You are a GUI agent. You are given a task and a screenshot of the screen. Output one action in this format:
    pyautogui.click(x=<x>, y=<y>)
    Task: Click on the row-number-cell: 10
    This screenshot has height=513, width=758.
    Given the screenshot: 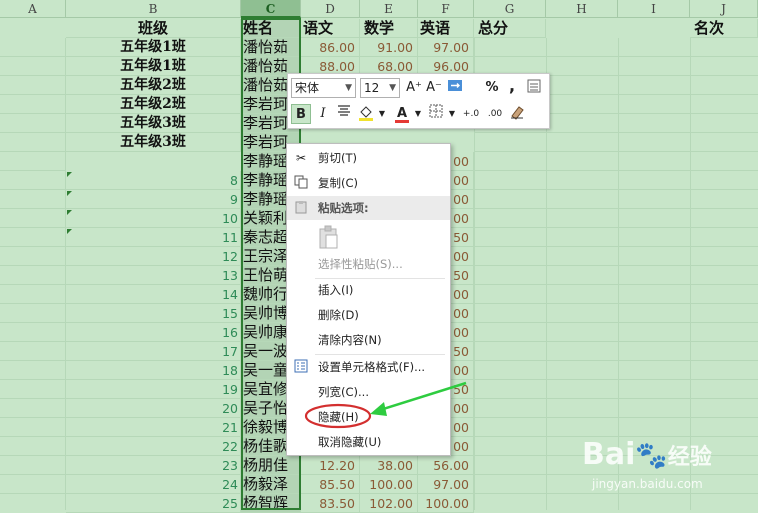 What is the action you would take?
    pyautogui.click(x=153, y=218)
    